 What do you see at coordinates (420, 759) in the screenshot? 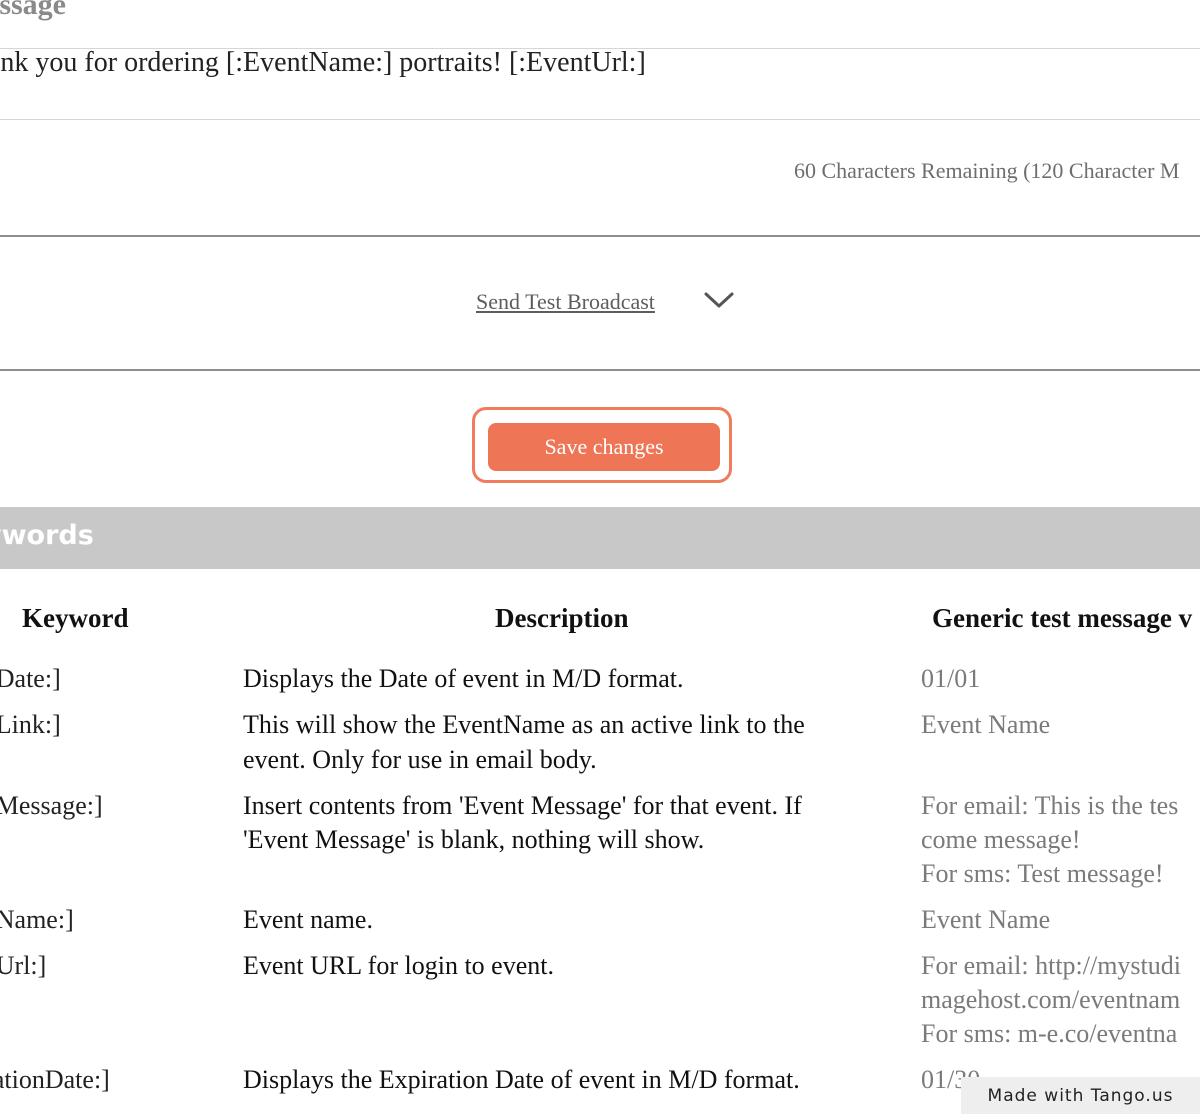
I see `table-cell-description: event. Only for use in email body.` at bounding box center [420, 759].